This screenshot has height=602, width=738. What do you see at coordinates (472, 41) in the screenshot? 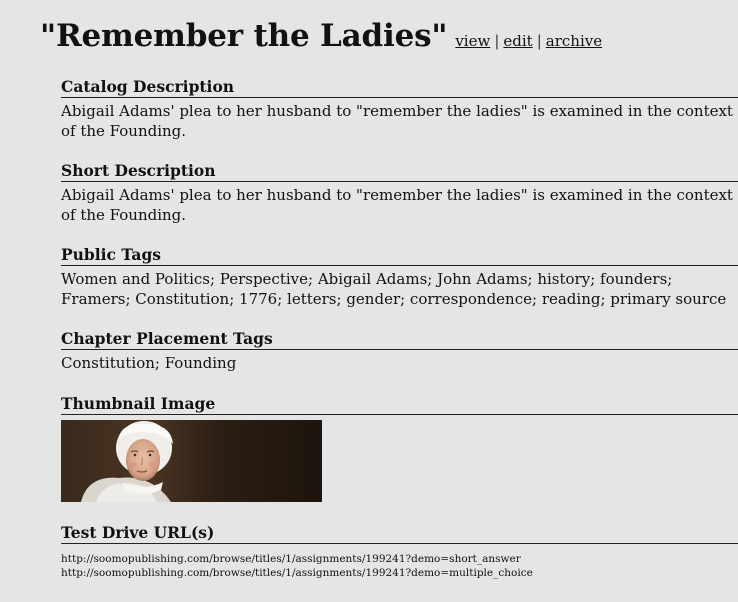
I see `view-link: view` at bounding box center [472, 41].